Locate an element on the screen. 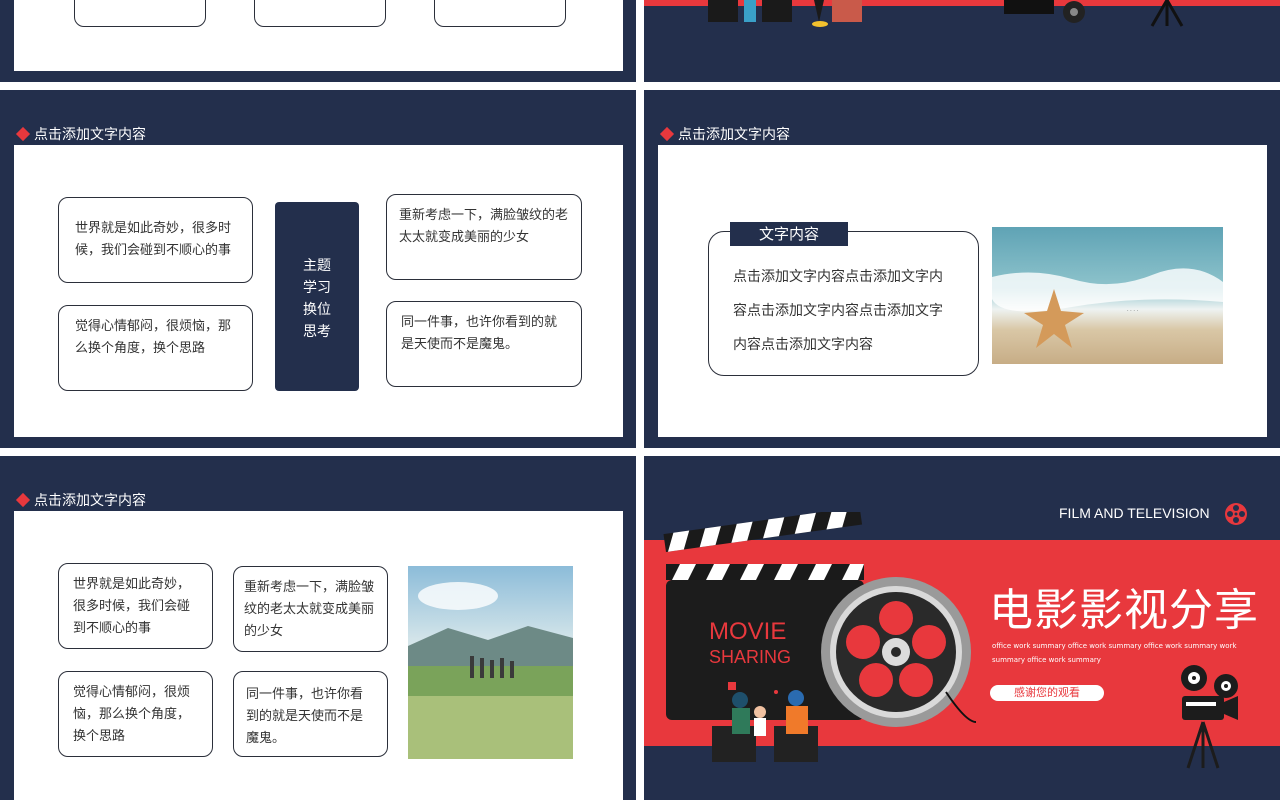  topic-line: 主题 is located at coordinates (317, 266).